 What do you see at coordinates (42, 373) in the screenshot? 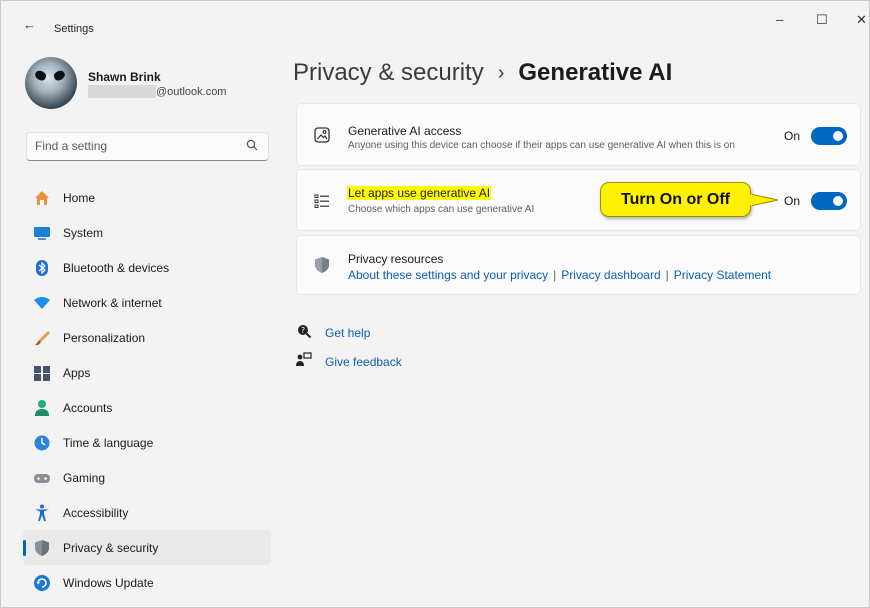
I see `apps-icon` at bounding box center [42, 373].